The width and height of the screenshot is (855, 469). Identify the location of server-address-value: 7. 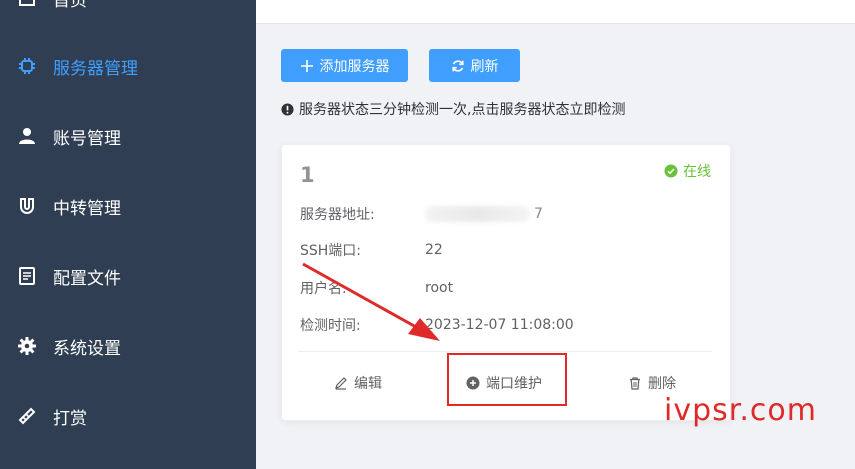
(484, 214).